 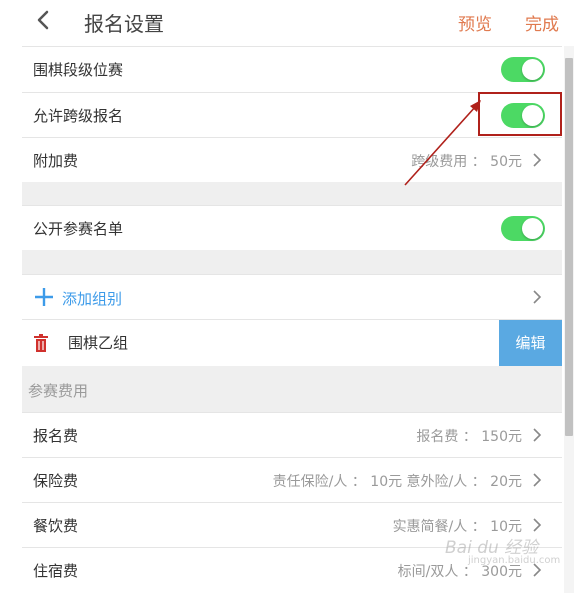 I want to click on annotation-arrow-icon, so click(x=442, y=143).